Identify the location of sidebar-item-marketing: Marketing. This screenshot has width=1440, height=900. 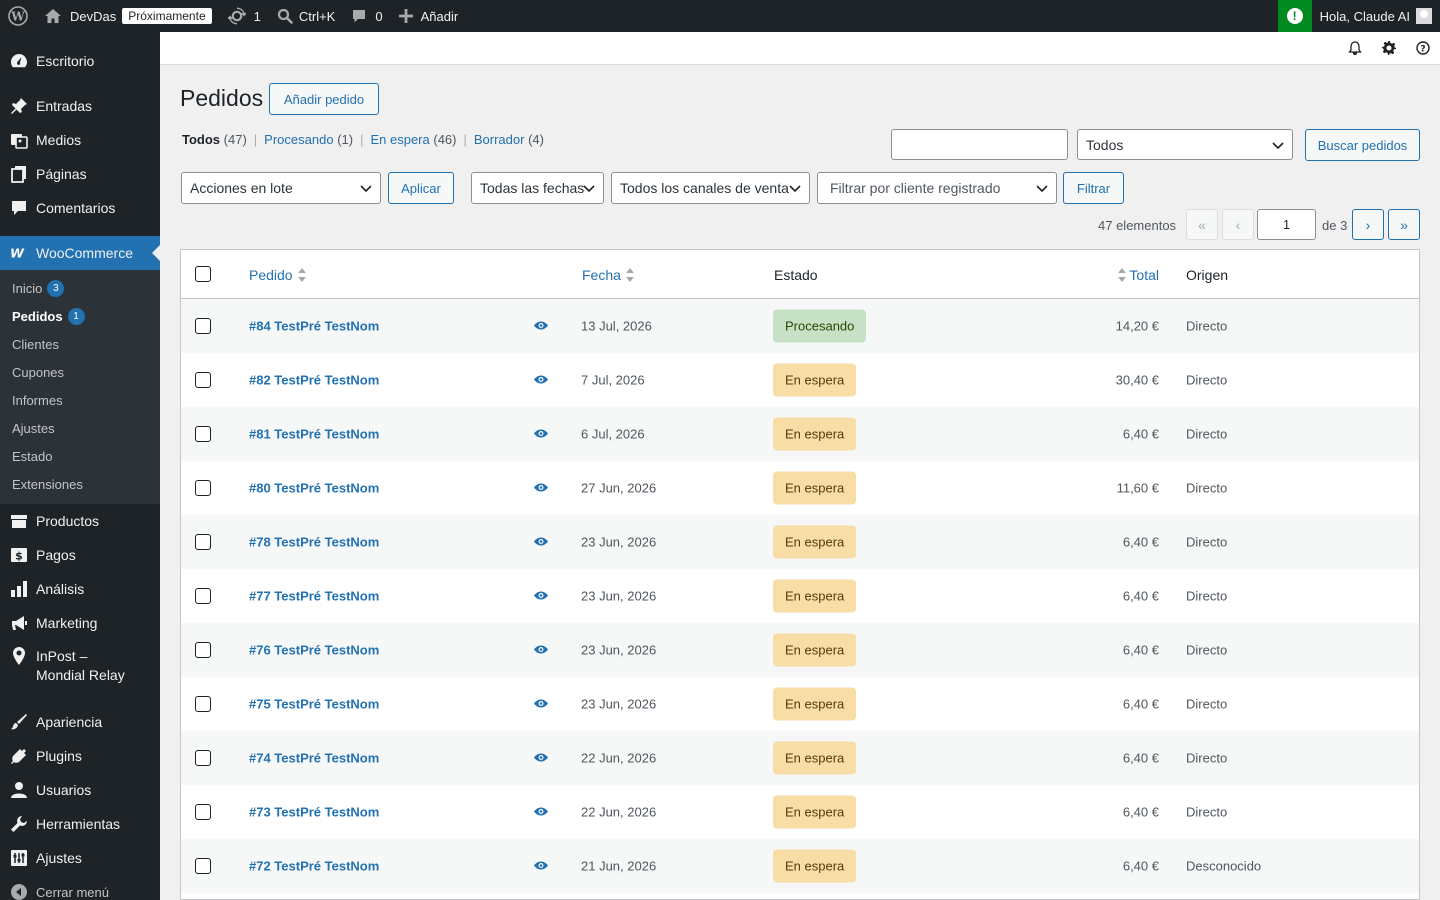
(80, 623).